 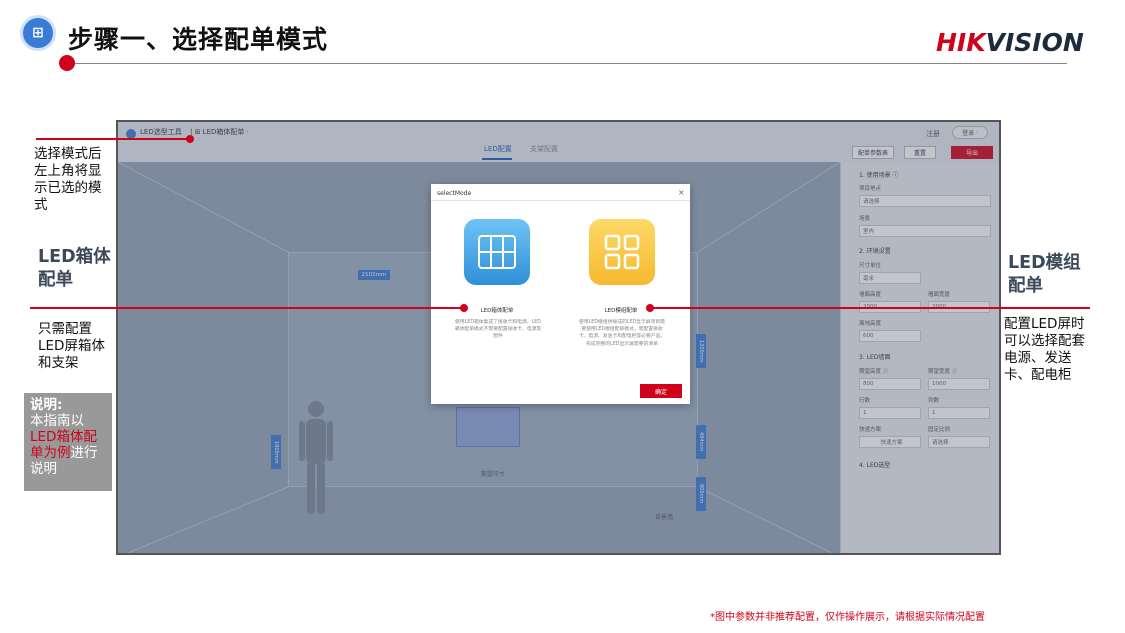 What do you see at coordinates (68, 445) in the screenshot?
I see `explanation-body: 本指南以LED箱体配单为例进行说明` at bounding box center [68, 445].